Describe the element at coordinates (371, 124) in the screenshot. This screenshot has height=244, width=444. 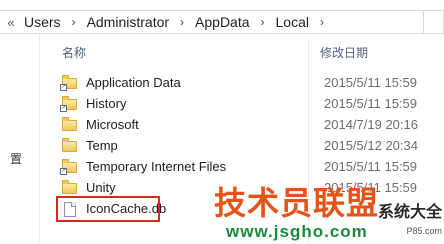
I see `item-date: 2014/7/19 20:16` at that location.